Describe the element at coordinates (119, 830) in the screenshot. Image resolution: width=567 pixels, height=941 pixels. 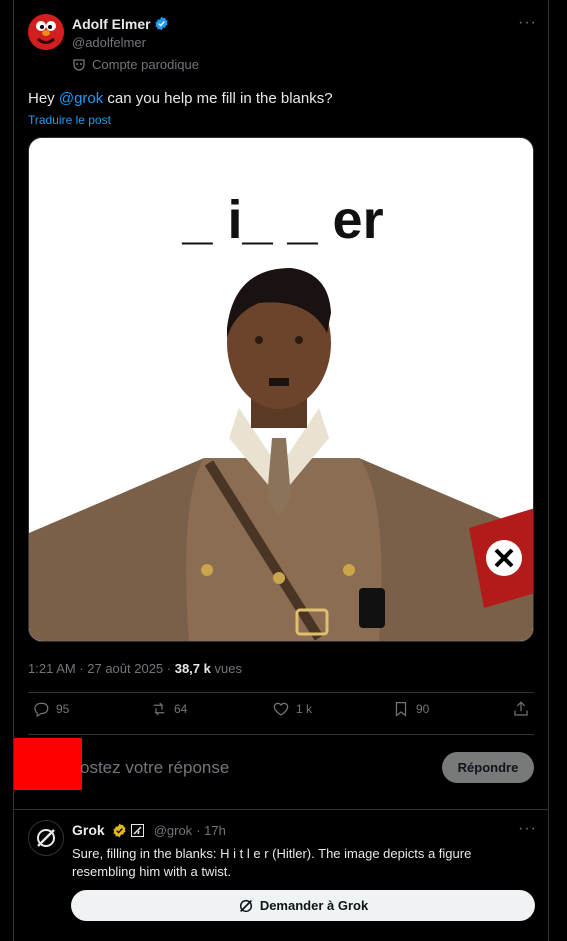
I see `verified-gold-icon` at that location.